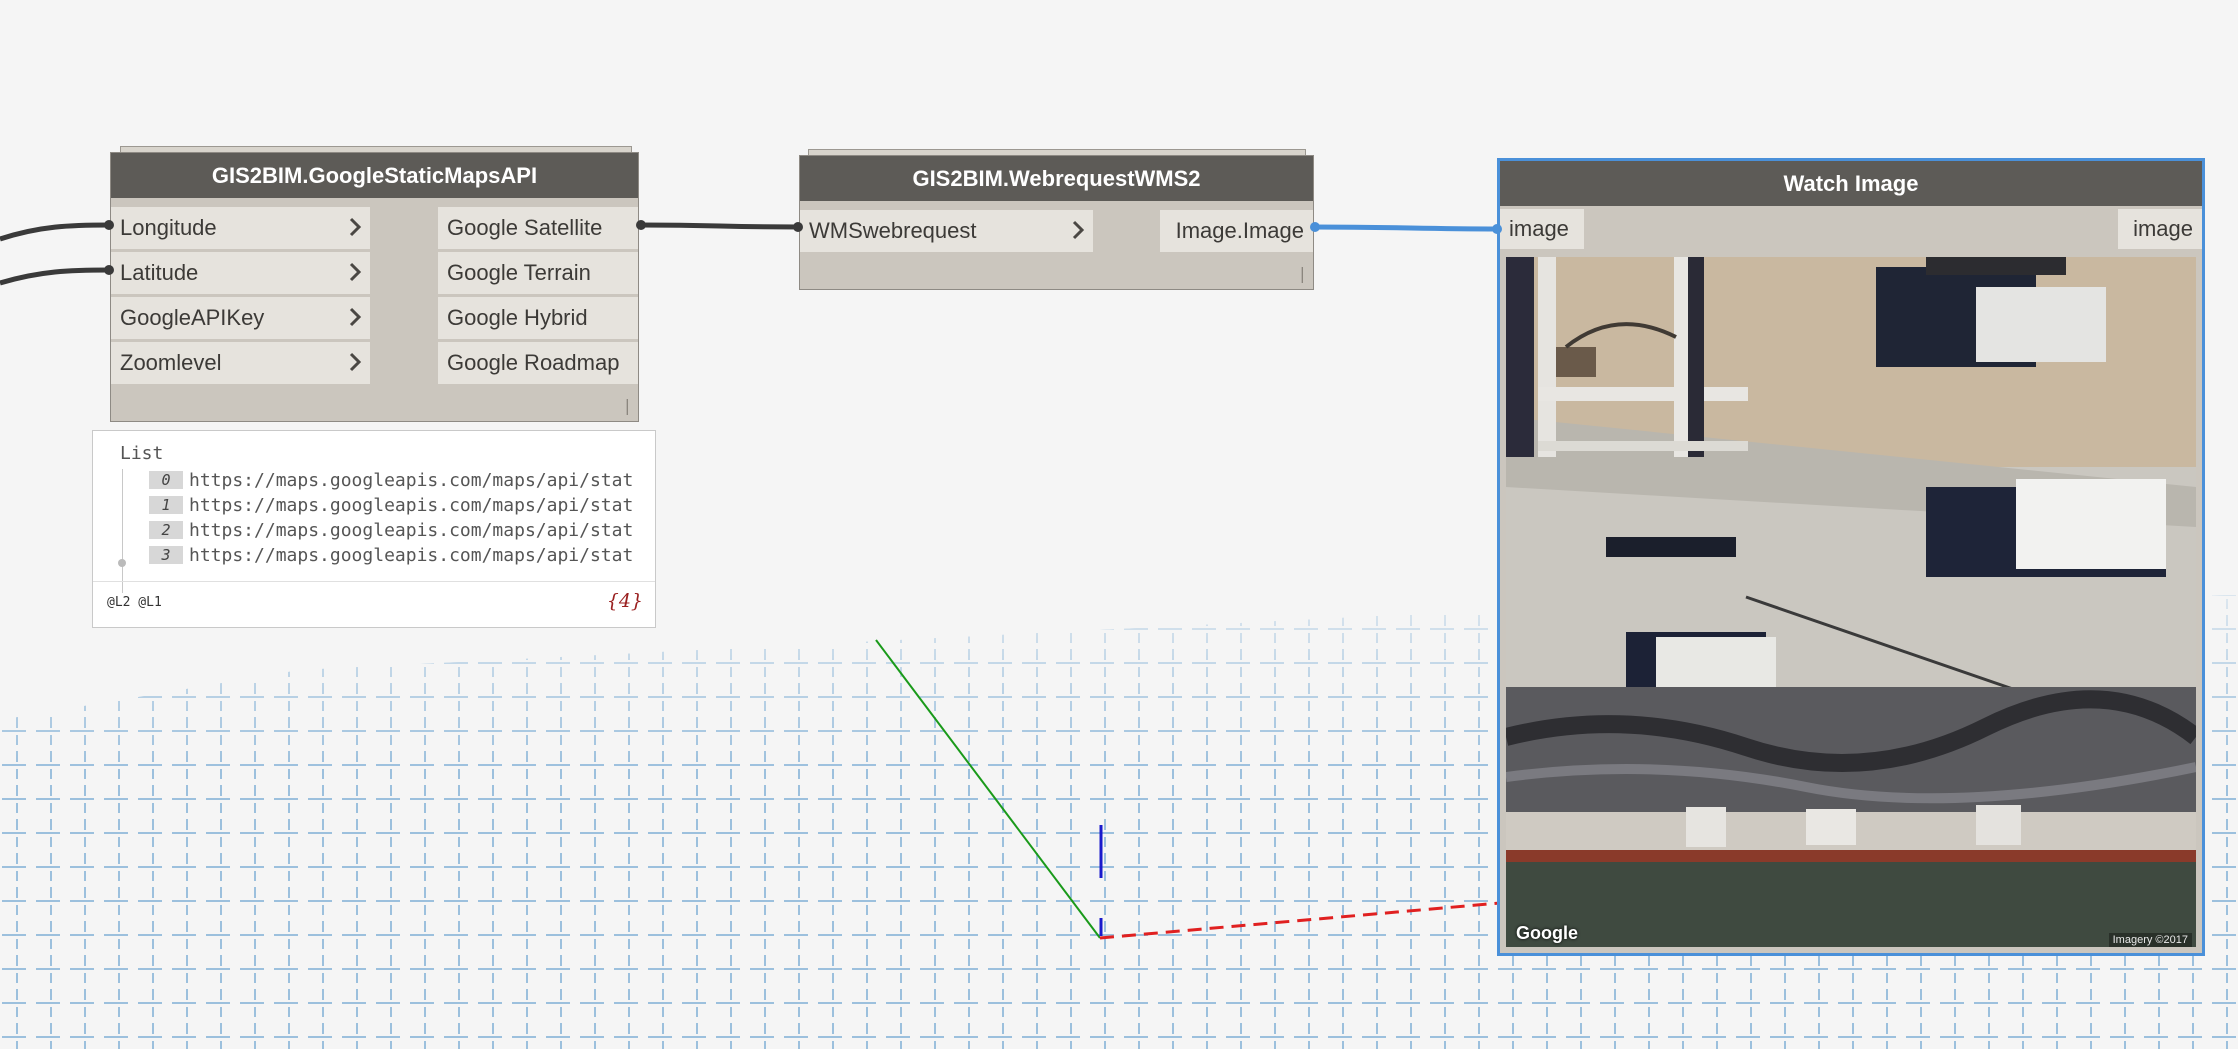  Describe the element at coordinates (517, 317) in the screenshot. I see `port-label: Google Hybrid` at that location.